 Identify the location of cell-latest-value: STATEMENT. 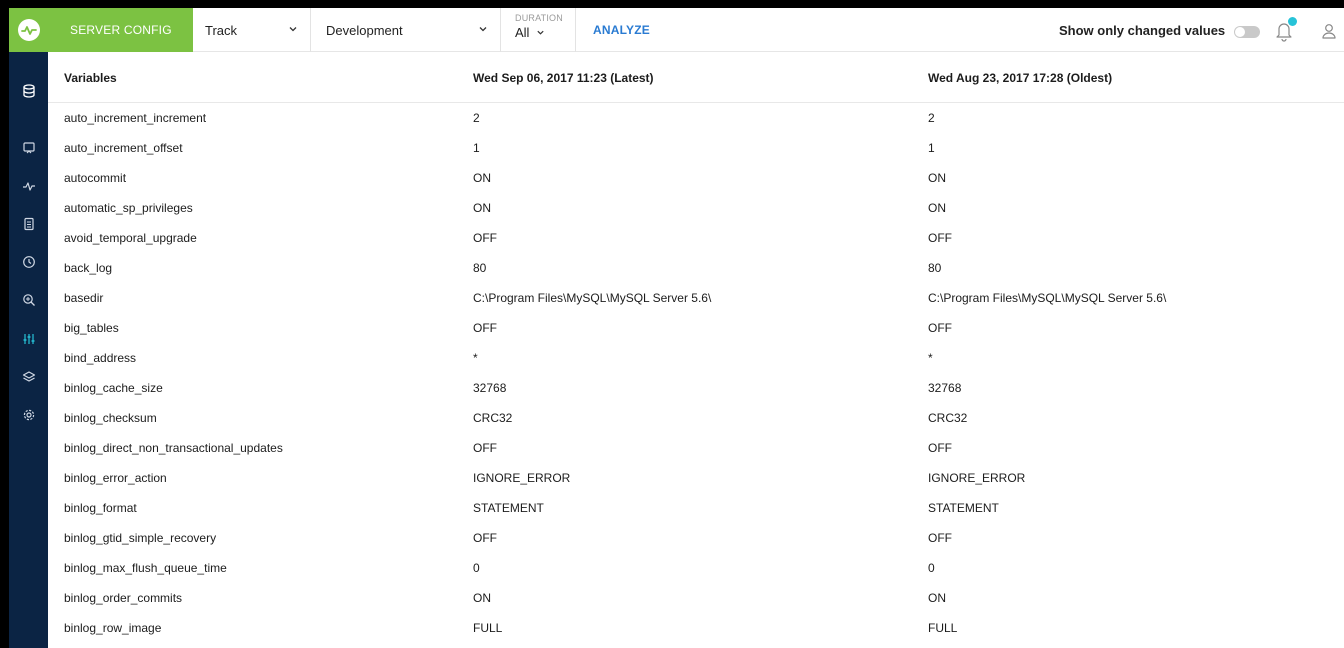
(508, 508).